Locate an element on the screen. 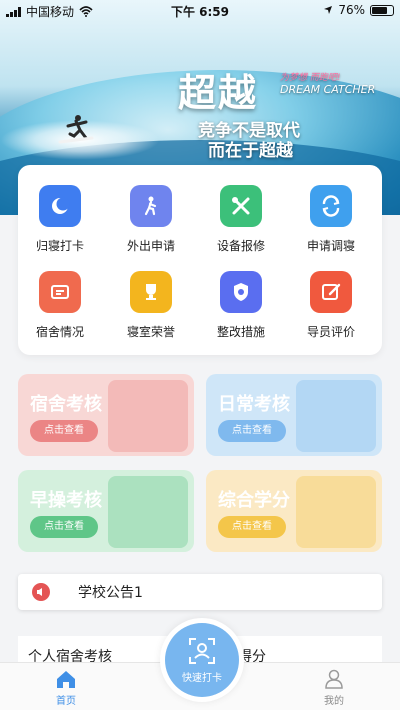  grid-item-5: 宿舍情况 is located at coordinates (60, 305).